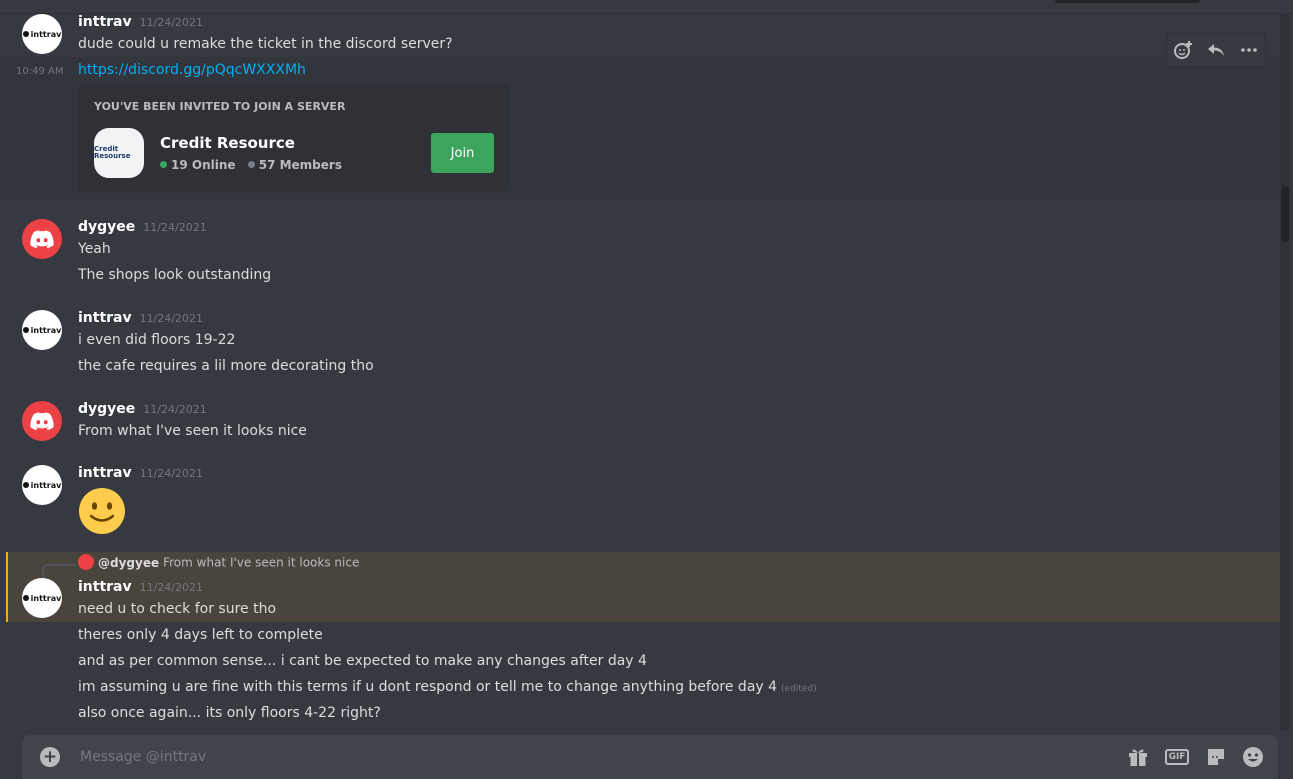  Describe the element at coordinates (163, 164) in the screenshot. I see `online-dot-icon` at that location.